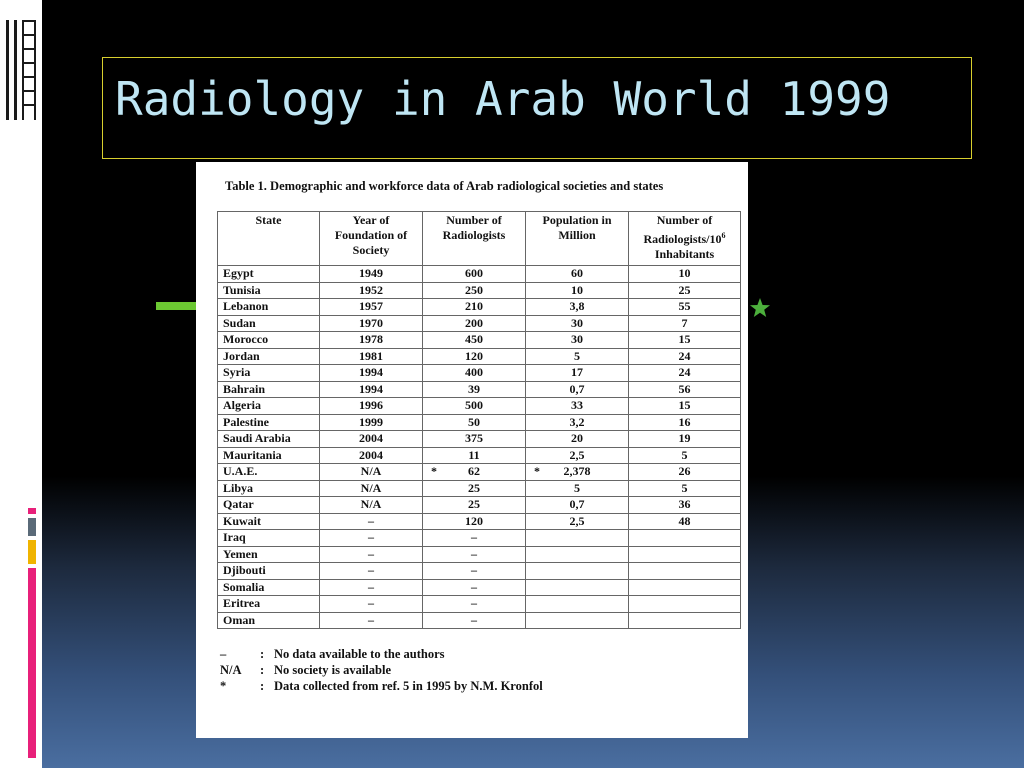 Image resolution: width=1024 pixels, height=768 pixels. What do you see at coordinates (684, 289) in the screenshot?
I see `cell-per-million-value: 25` at bounding box center [684, 289].